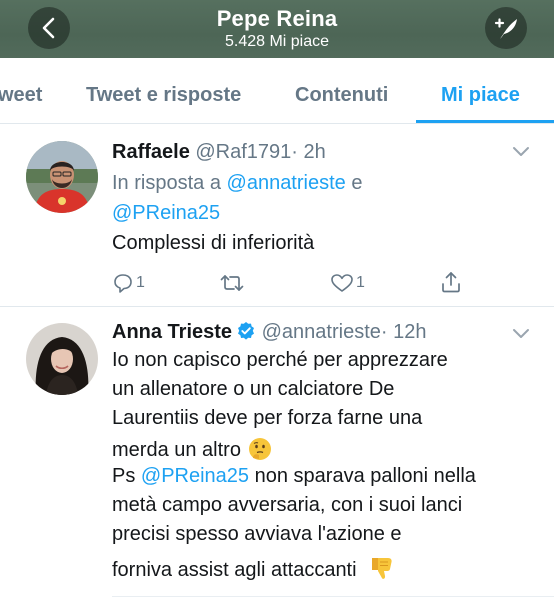 The image size is (554, 600). Describe the element at coordinates (246, 331) in the screenshot. I see `verified-badge-icon` at that location.